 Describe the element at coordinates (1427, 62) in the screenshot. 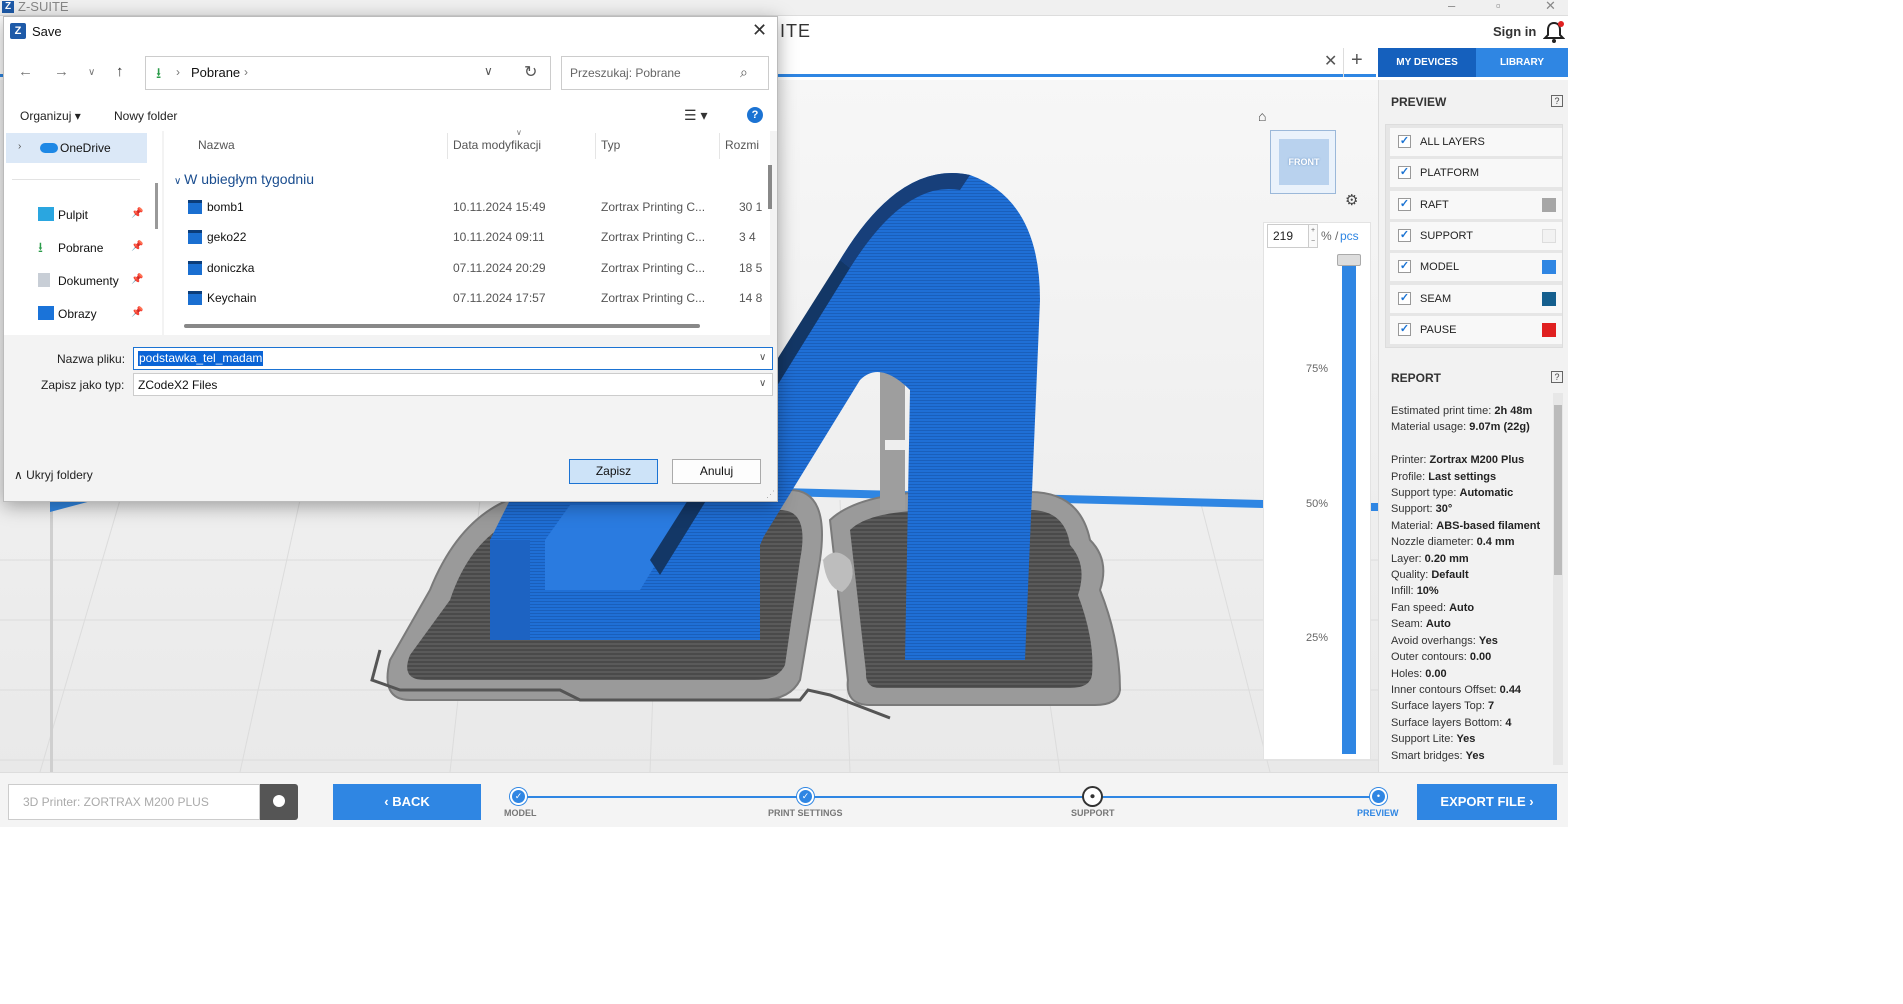

I see `tab-my-devices: MY DEVICES` at that location.